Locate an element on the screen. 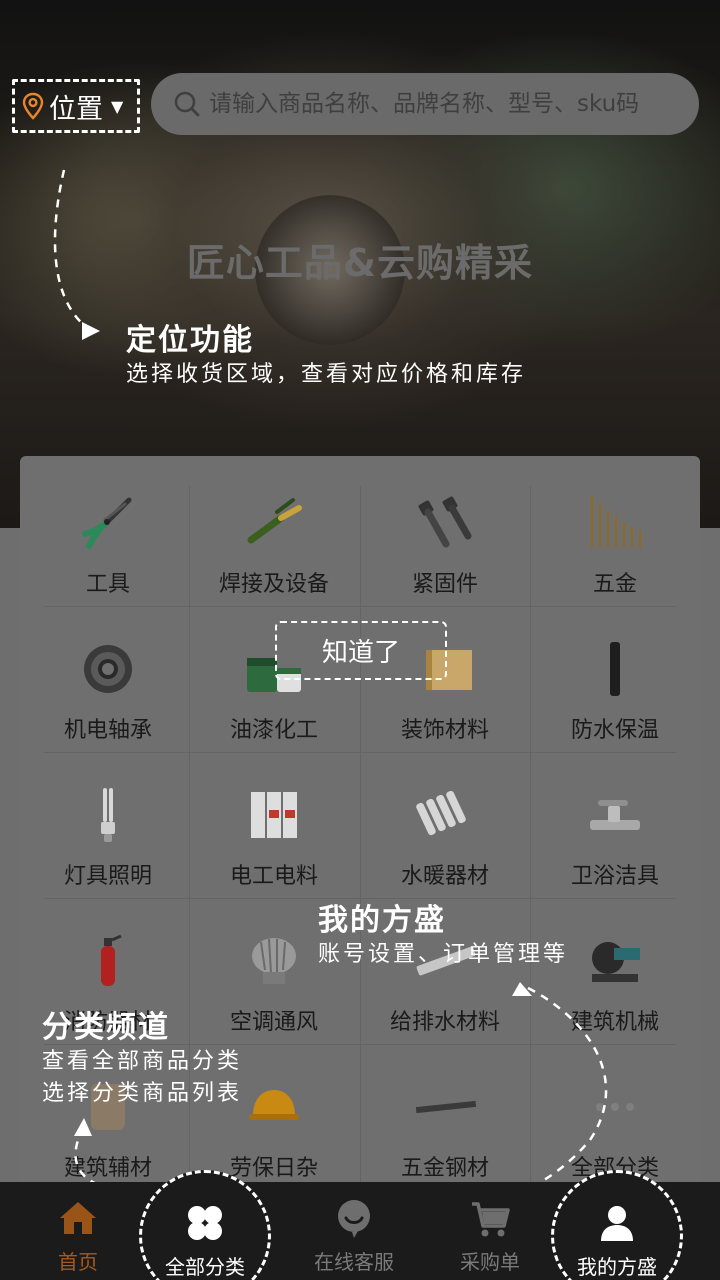 Image resolution: width=720 pixels, height=1280 pixels. category-plumbing-heating: 水暖器材 is located at coordinates (445, 827).